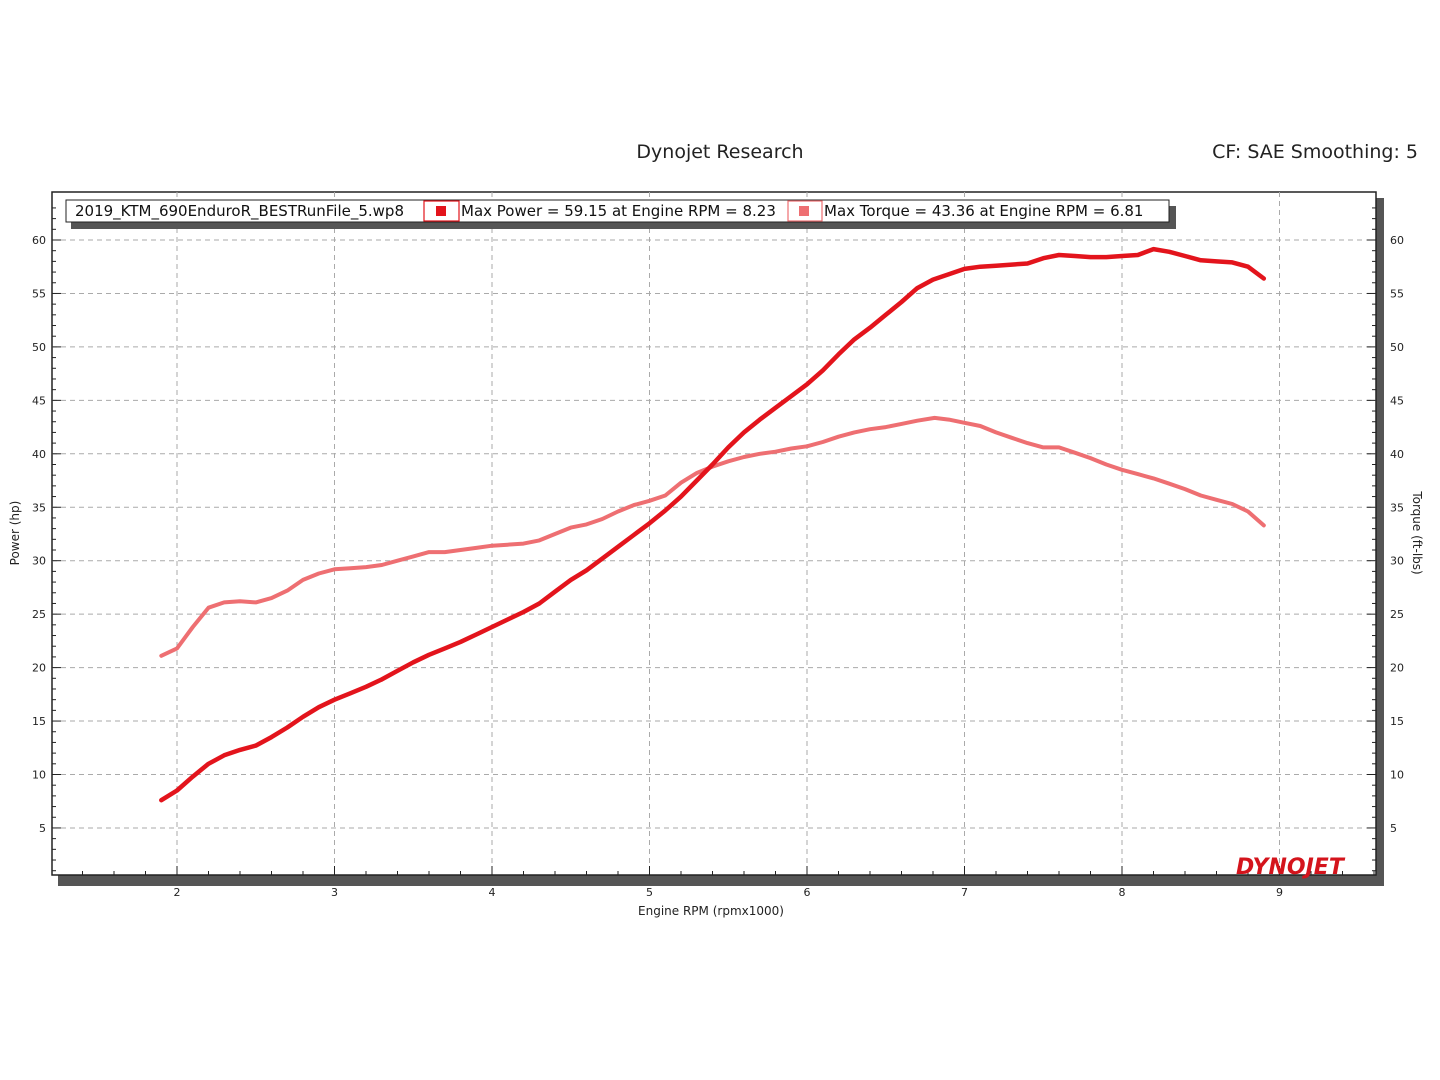 This screenshot has width=1440, height=1080. I want to click on y2-tick-label: 35, so click(1397, 507).